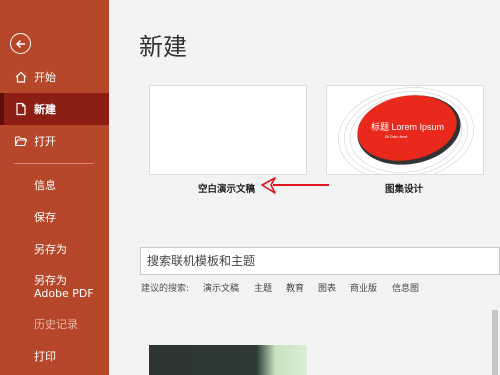 The height and width of the screenshot is (375, 500). I want to click on back-arrow-icon, so click(20, 43).